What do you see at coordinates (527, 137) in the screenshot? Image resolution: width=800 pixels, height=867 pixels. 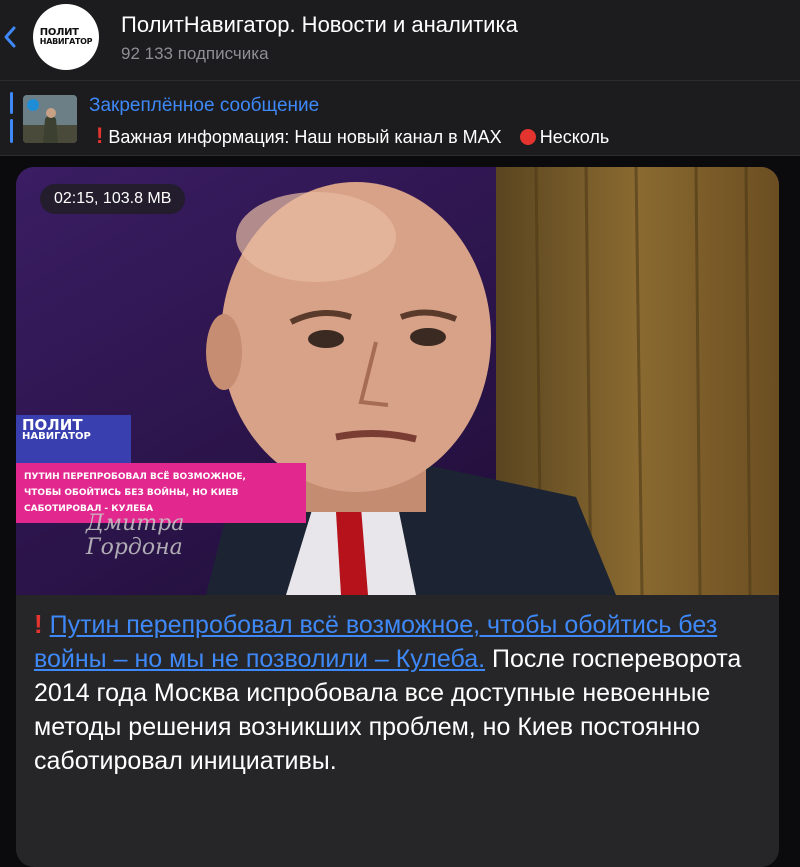 I see `red-circle-icon` at bounding box center [527, 137].